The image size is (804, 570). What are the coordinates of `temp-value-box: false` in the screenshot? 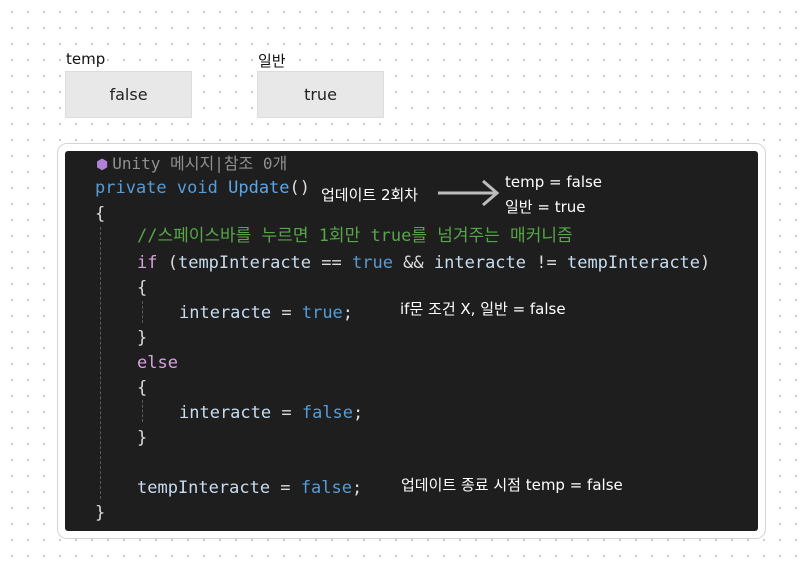 It's located at (128, 94).